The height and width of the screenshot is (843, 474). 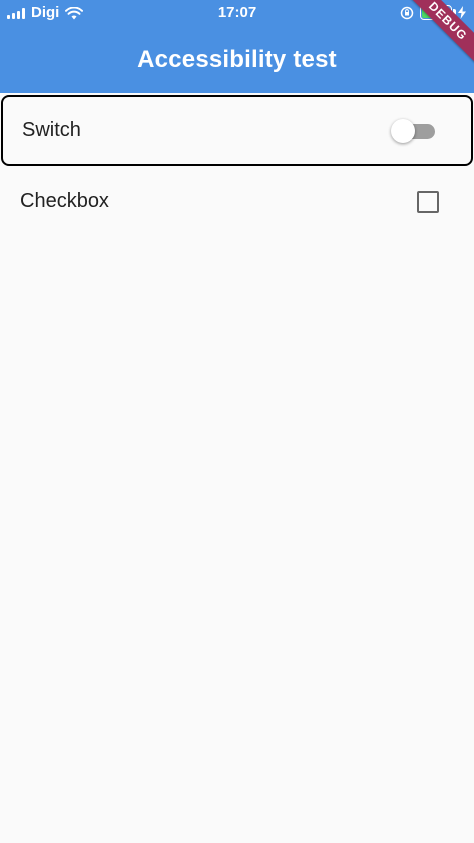 What do you see at coordinates (237, 13) in the screenshot?
I see `status-bar: Digi 17:07` at bounding box center [237, 13].